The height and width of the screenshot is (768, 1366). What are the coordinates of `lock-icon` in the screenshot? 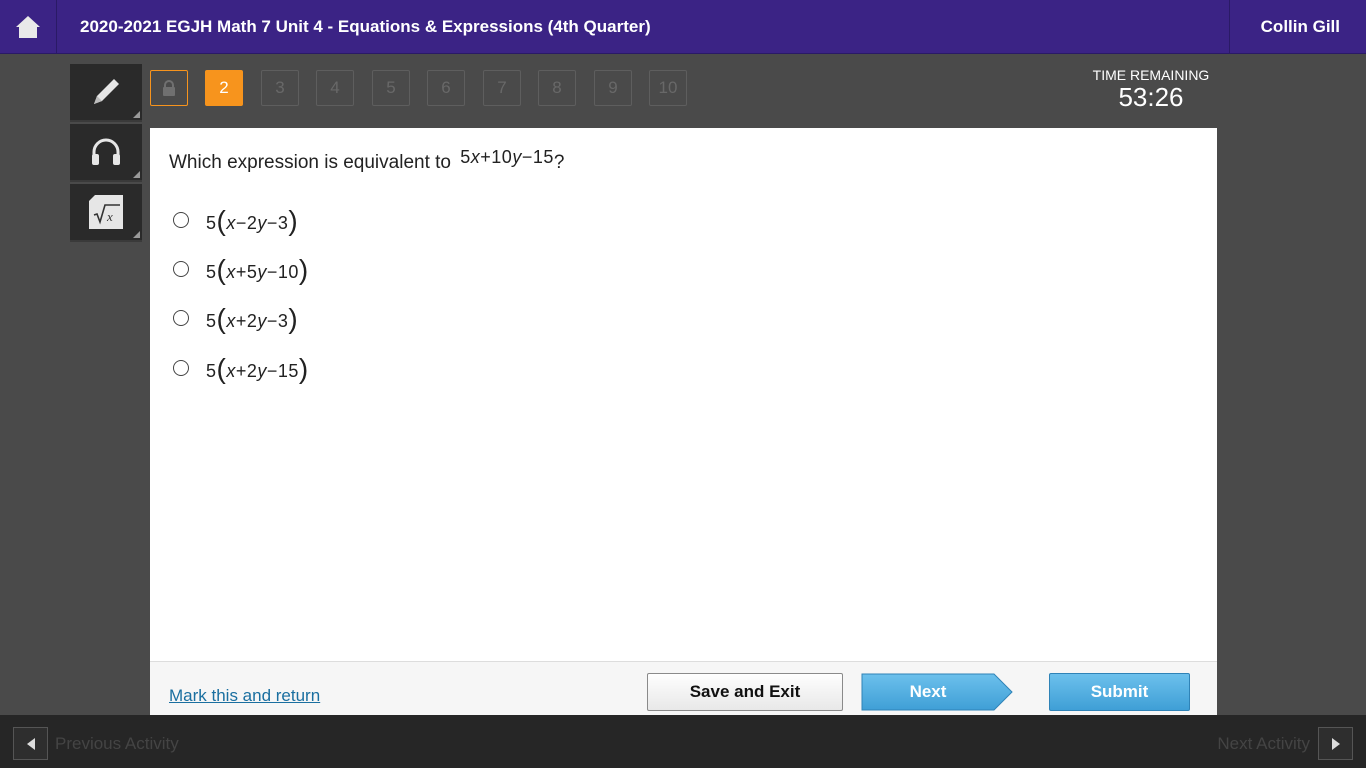 It's located at (169, 88).